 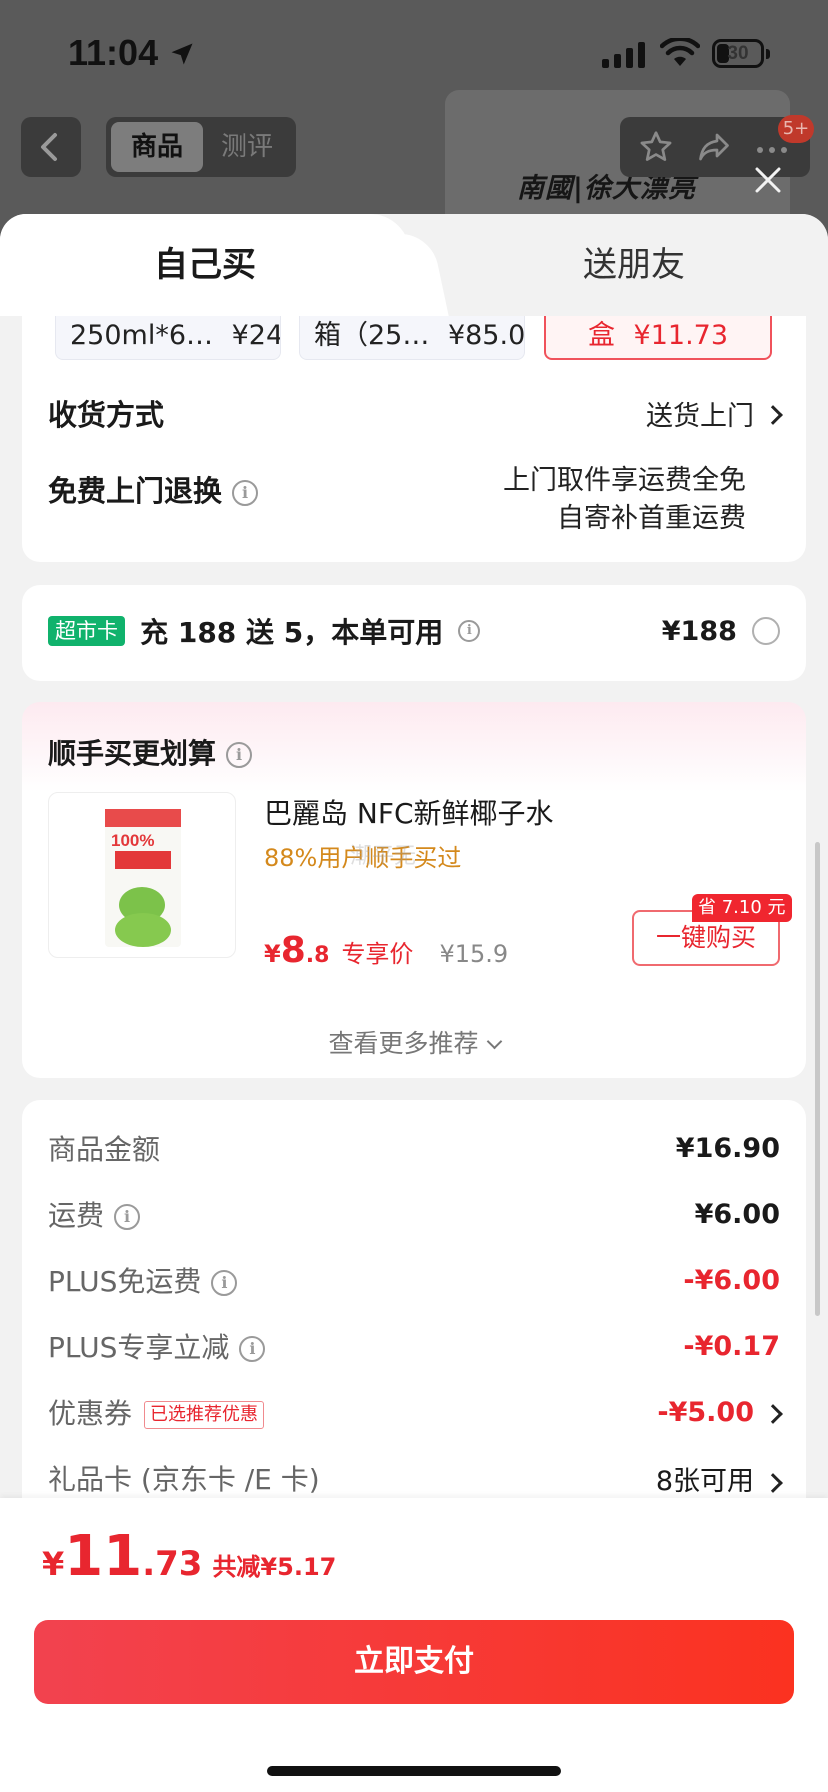 I want to click on tab-buy-for-self: 自己买, so click(x=205, y=265).